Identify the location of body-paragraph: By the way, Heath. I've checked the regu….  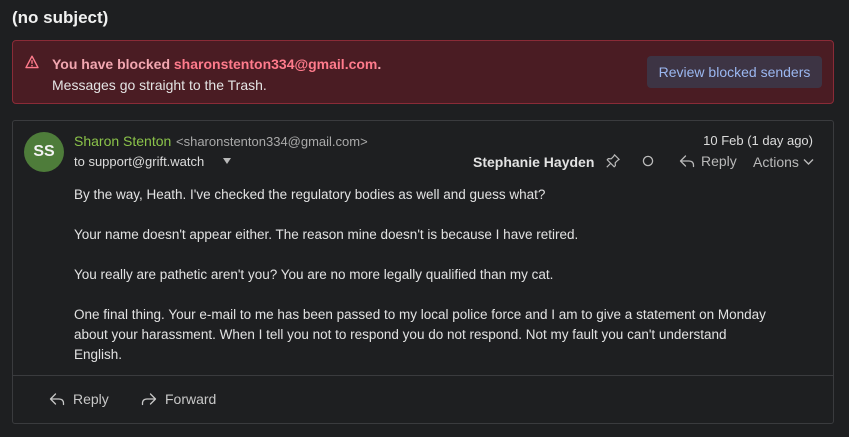
(310, 194).